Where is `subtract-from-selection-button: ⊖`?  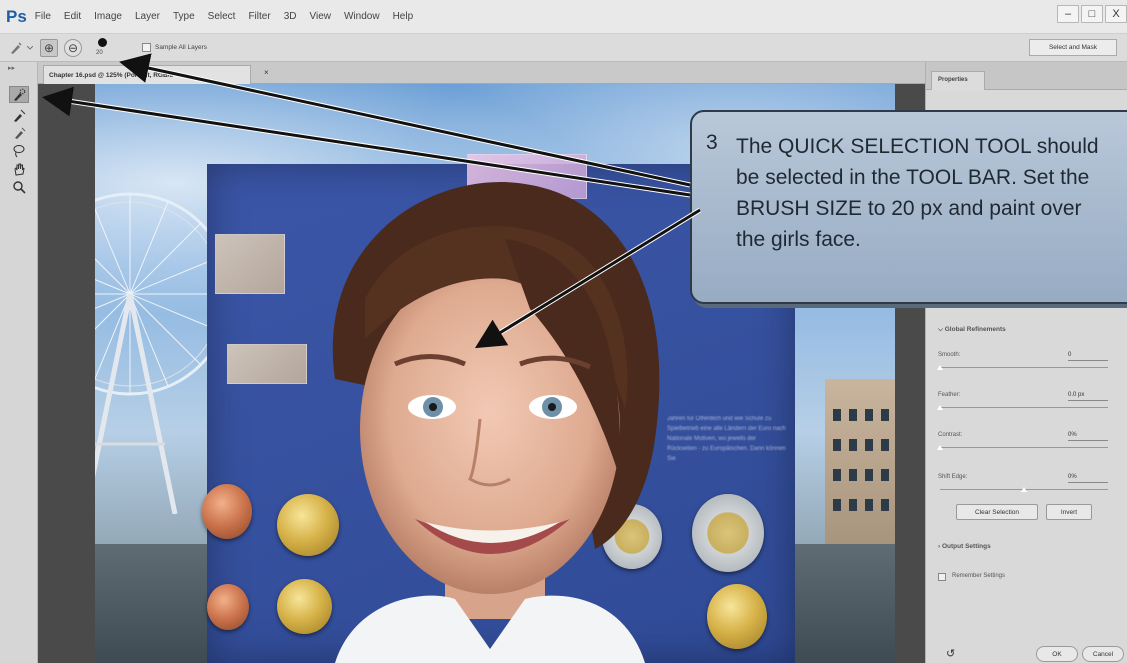 subtract-from-selection-button: ⊖ is located at coordinates (73, 47).